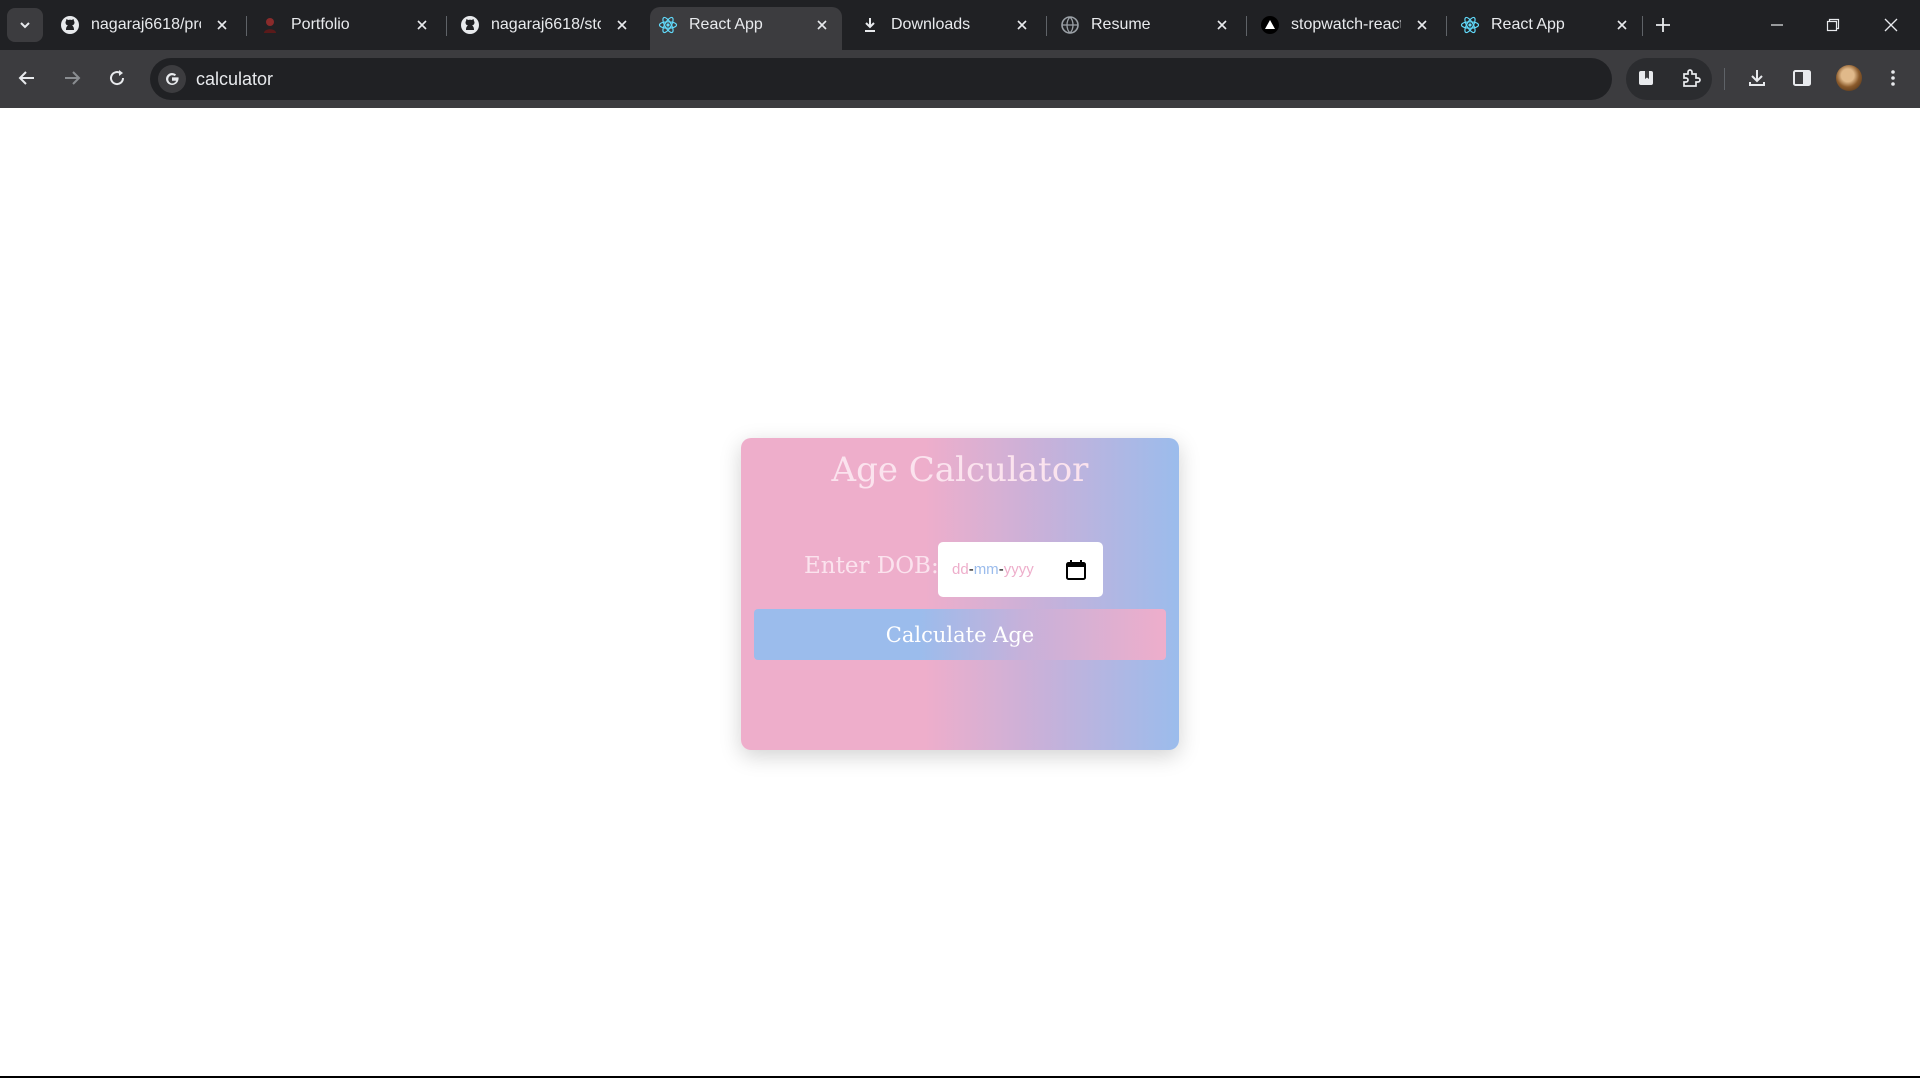  I want to click on close-window-button, so click(1891, 25).